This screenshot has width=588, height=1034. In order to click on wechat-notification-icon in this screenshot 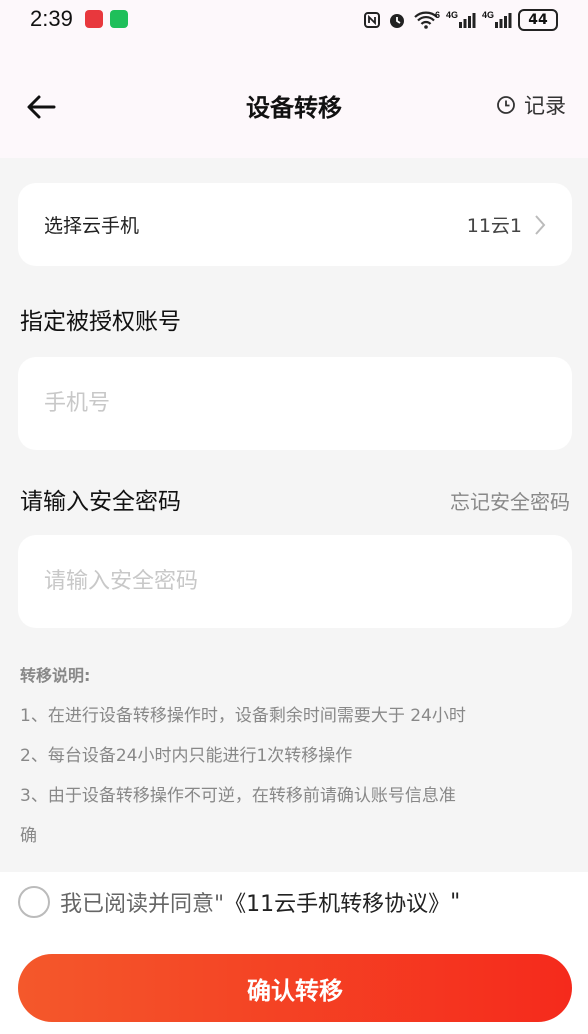, I will do `click(119, 19)`.